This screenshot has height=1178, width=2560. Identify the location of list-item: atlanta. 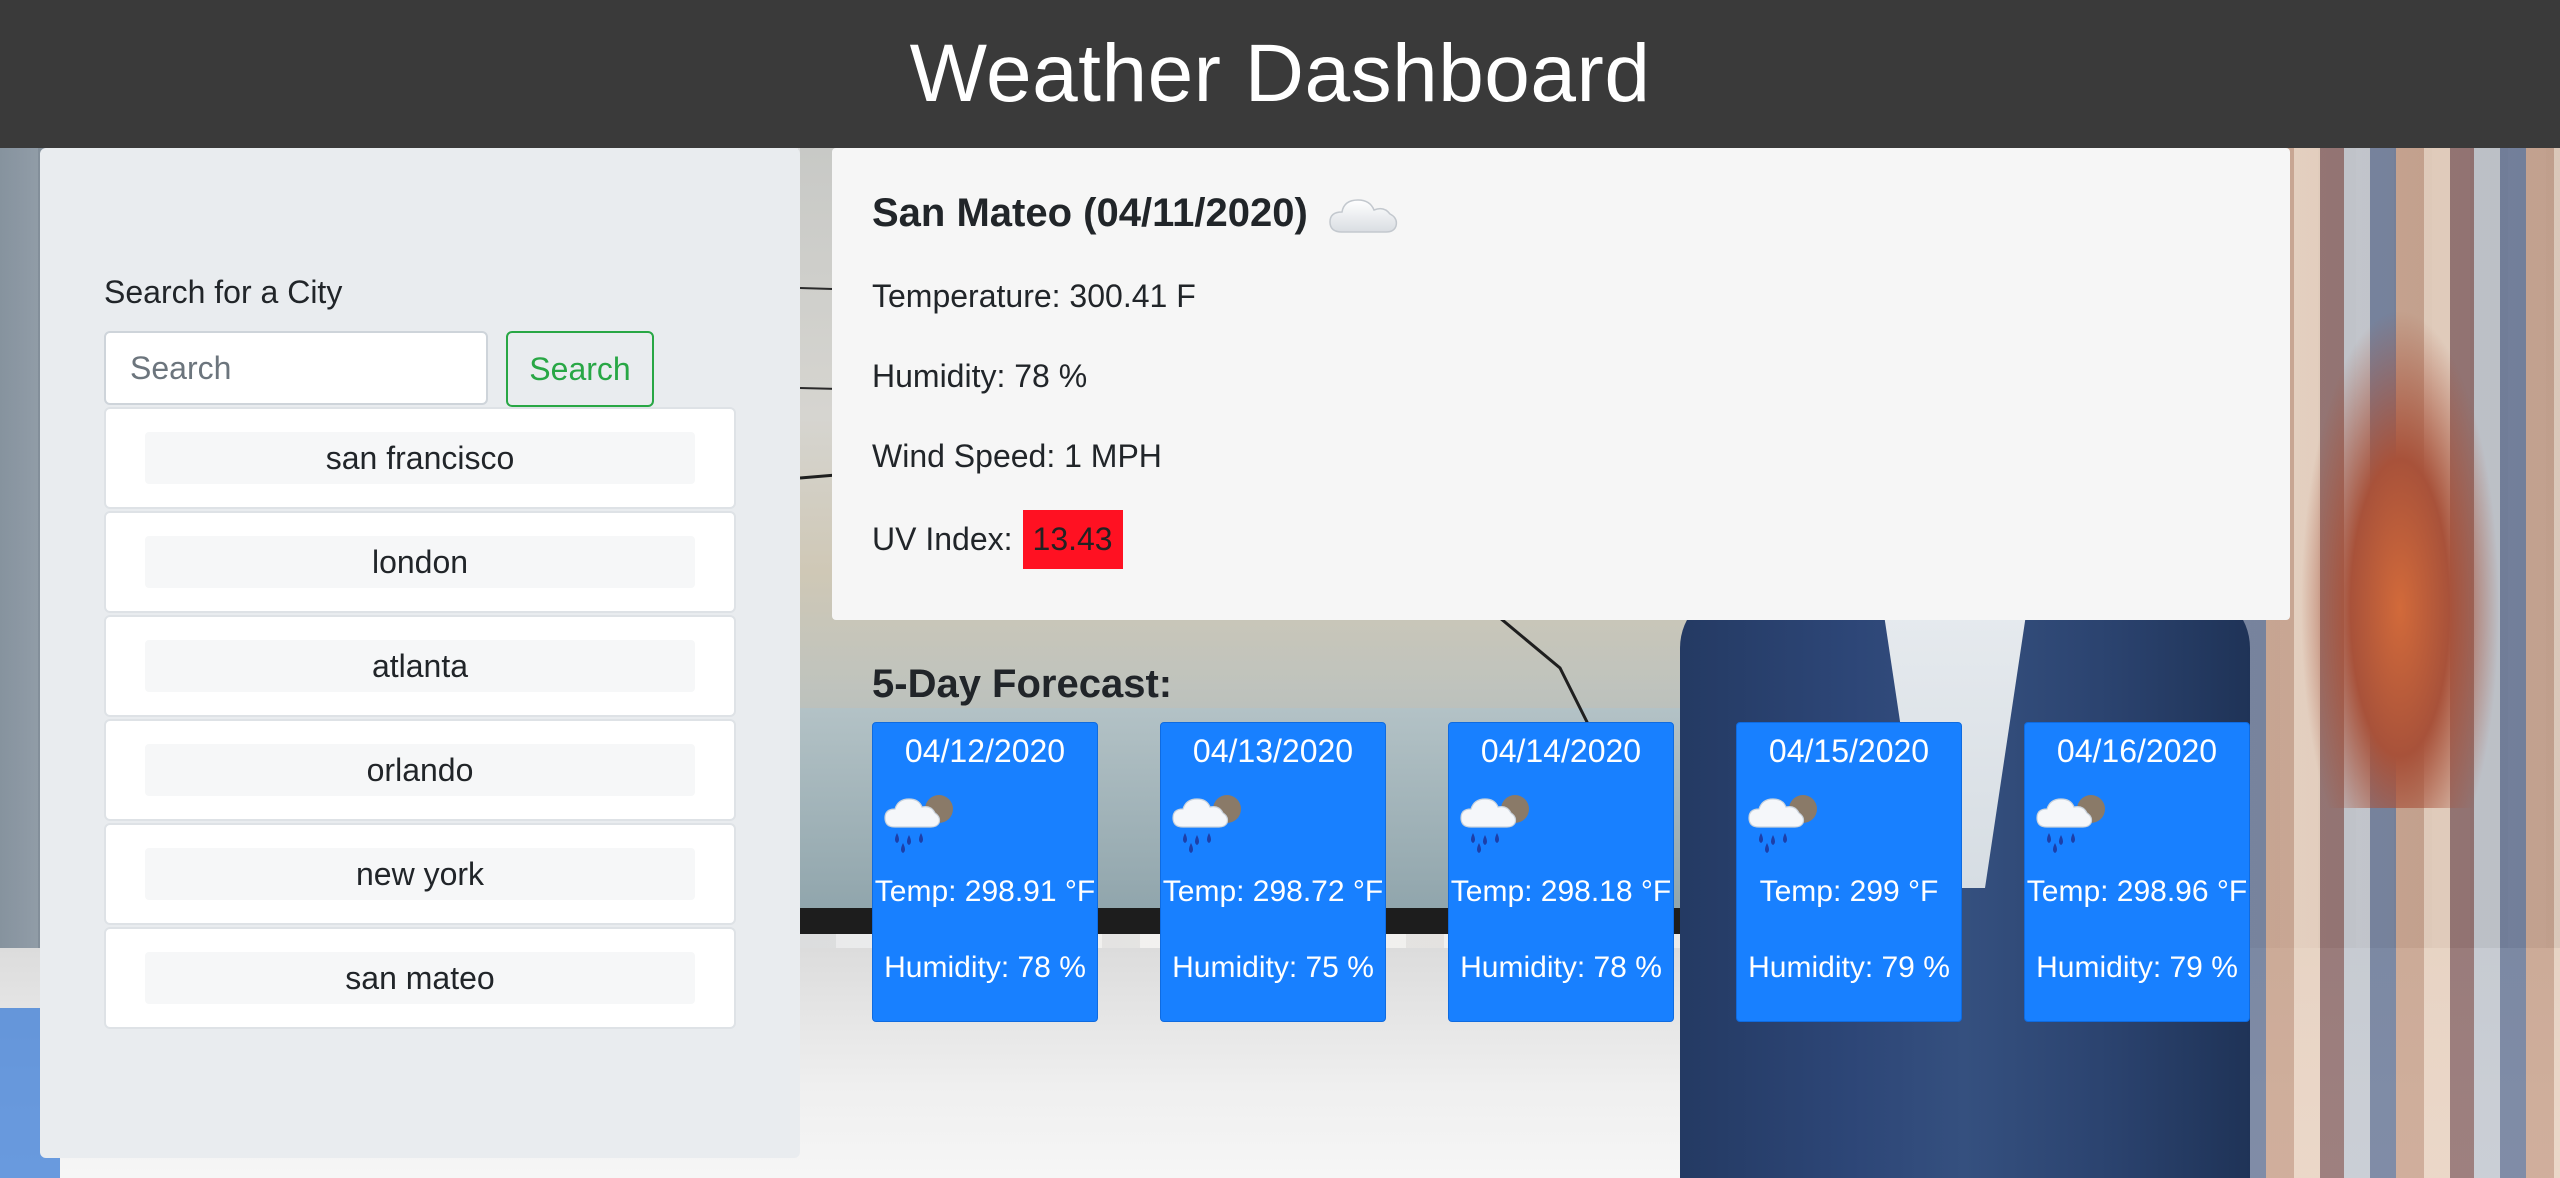
(420, 666).